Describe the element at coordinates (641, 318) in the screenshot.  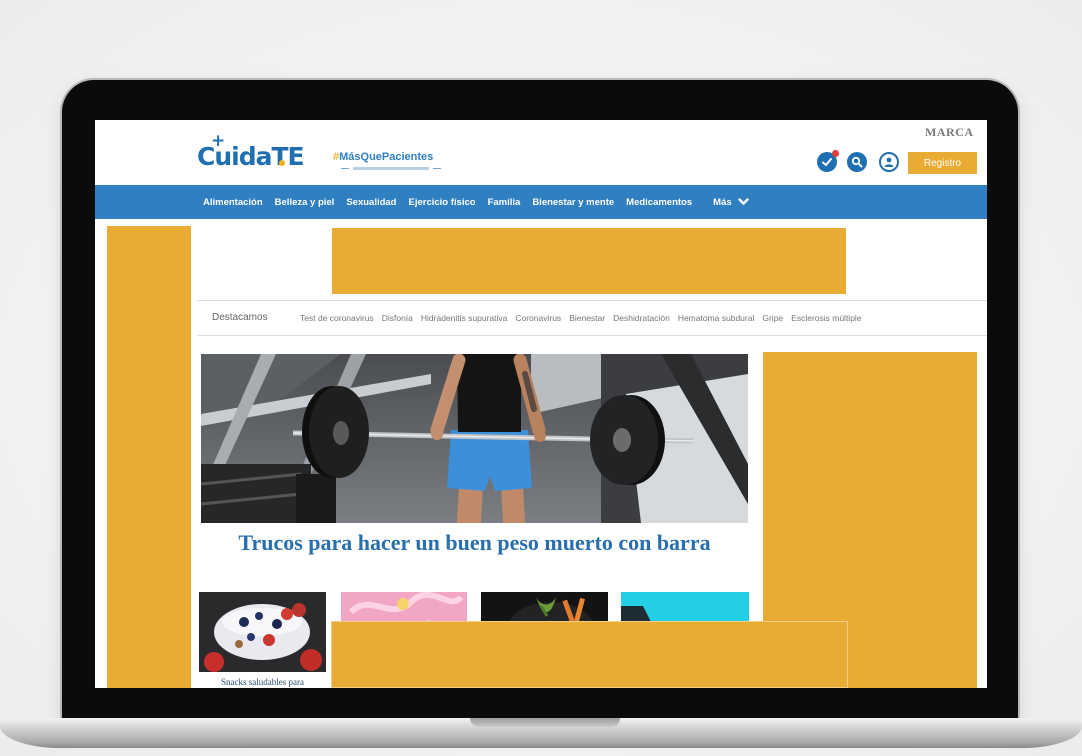
I see `topic-link: Deshidratación` at that location.